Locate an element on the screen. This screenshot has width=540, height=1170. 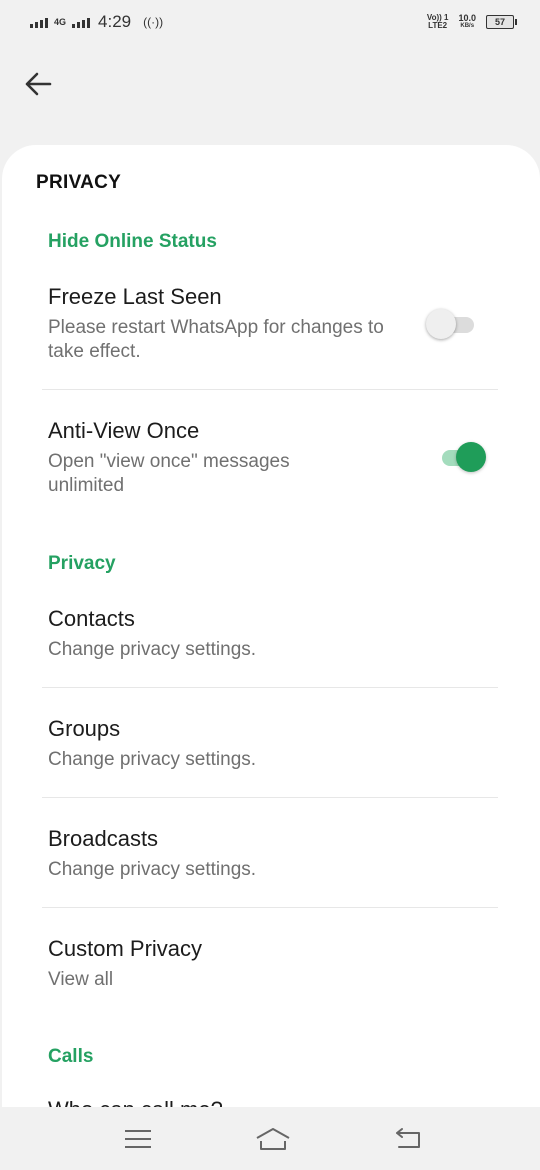
pref-title: Groups is located at coordinates (84, 728).